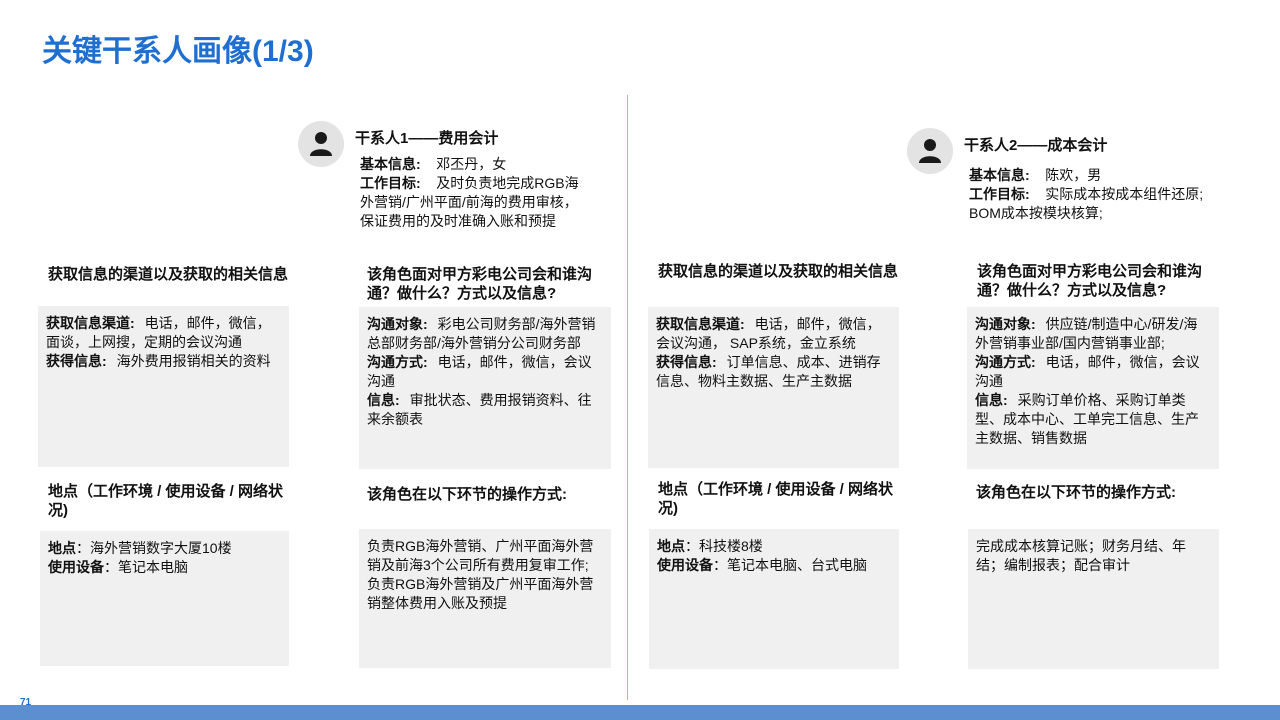 The height and width of the screenshot is (720, 1280). Describe the element at coordinates (1093, 599) in the screenshot. I see `operations-box: 完成成本核算记账；财务月结、年结；编制报表；配合审计` at that location.